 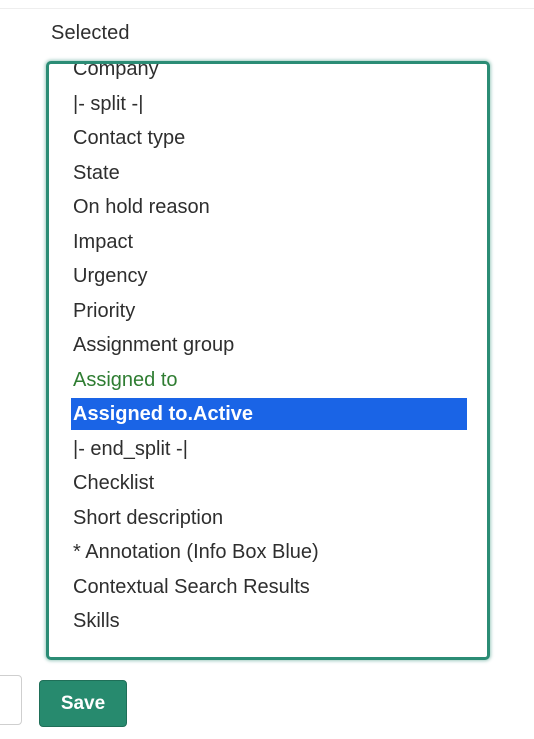 I want to click on cancel-button-edge, so click(x=11, y=700).